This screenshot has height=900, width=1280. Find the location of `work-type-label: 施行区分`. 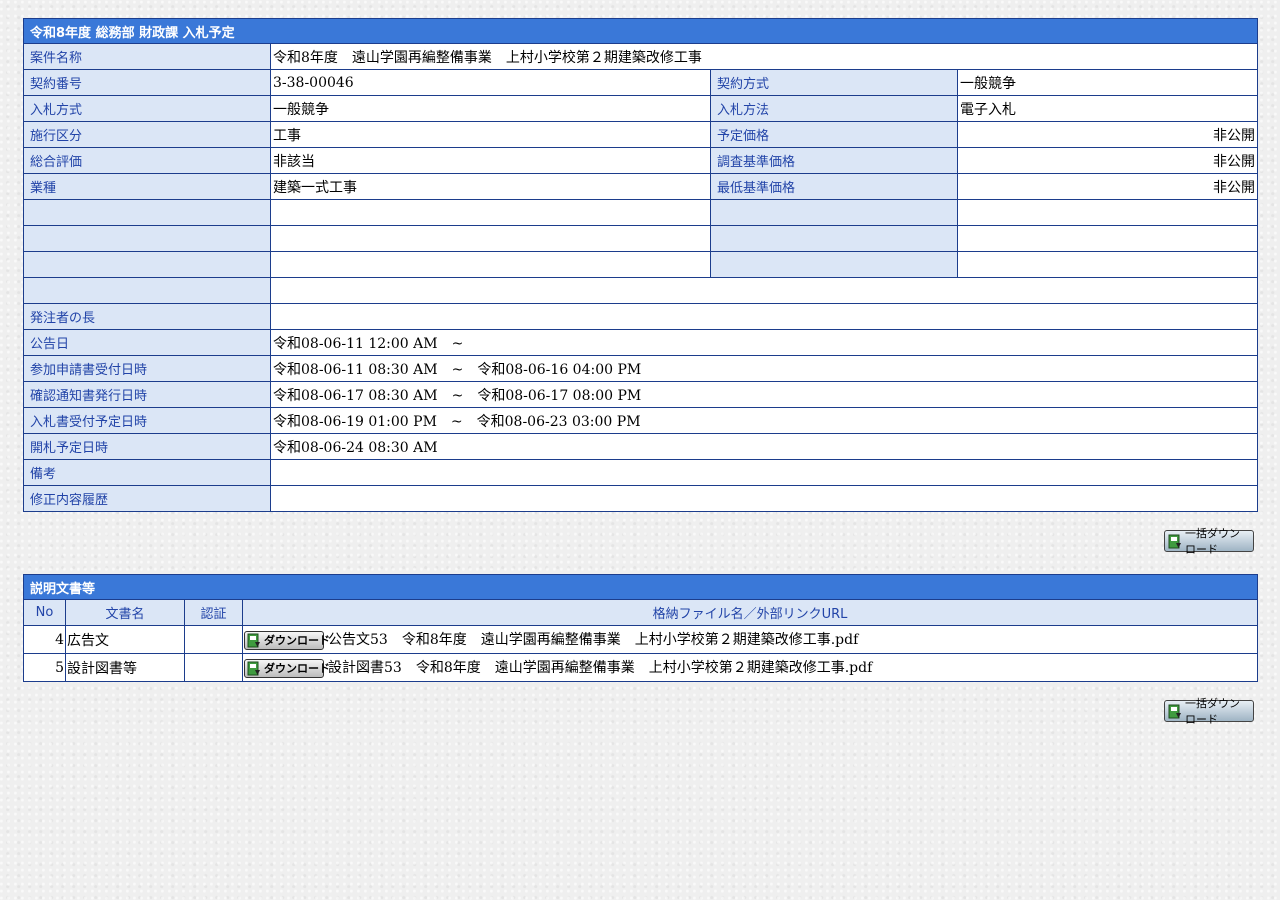

work-type-label: 施行区分 is located at coordinates (147, 134).